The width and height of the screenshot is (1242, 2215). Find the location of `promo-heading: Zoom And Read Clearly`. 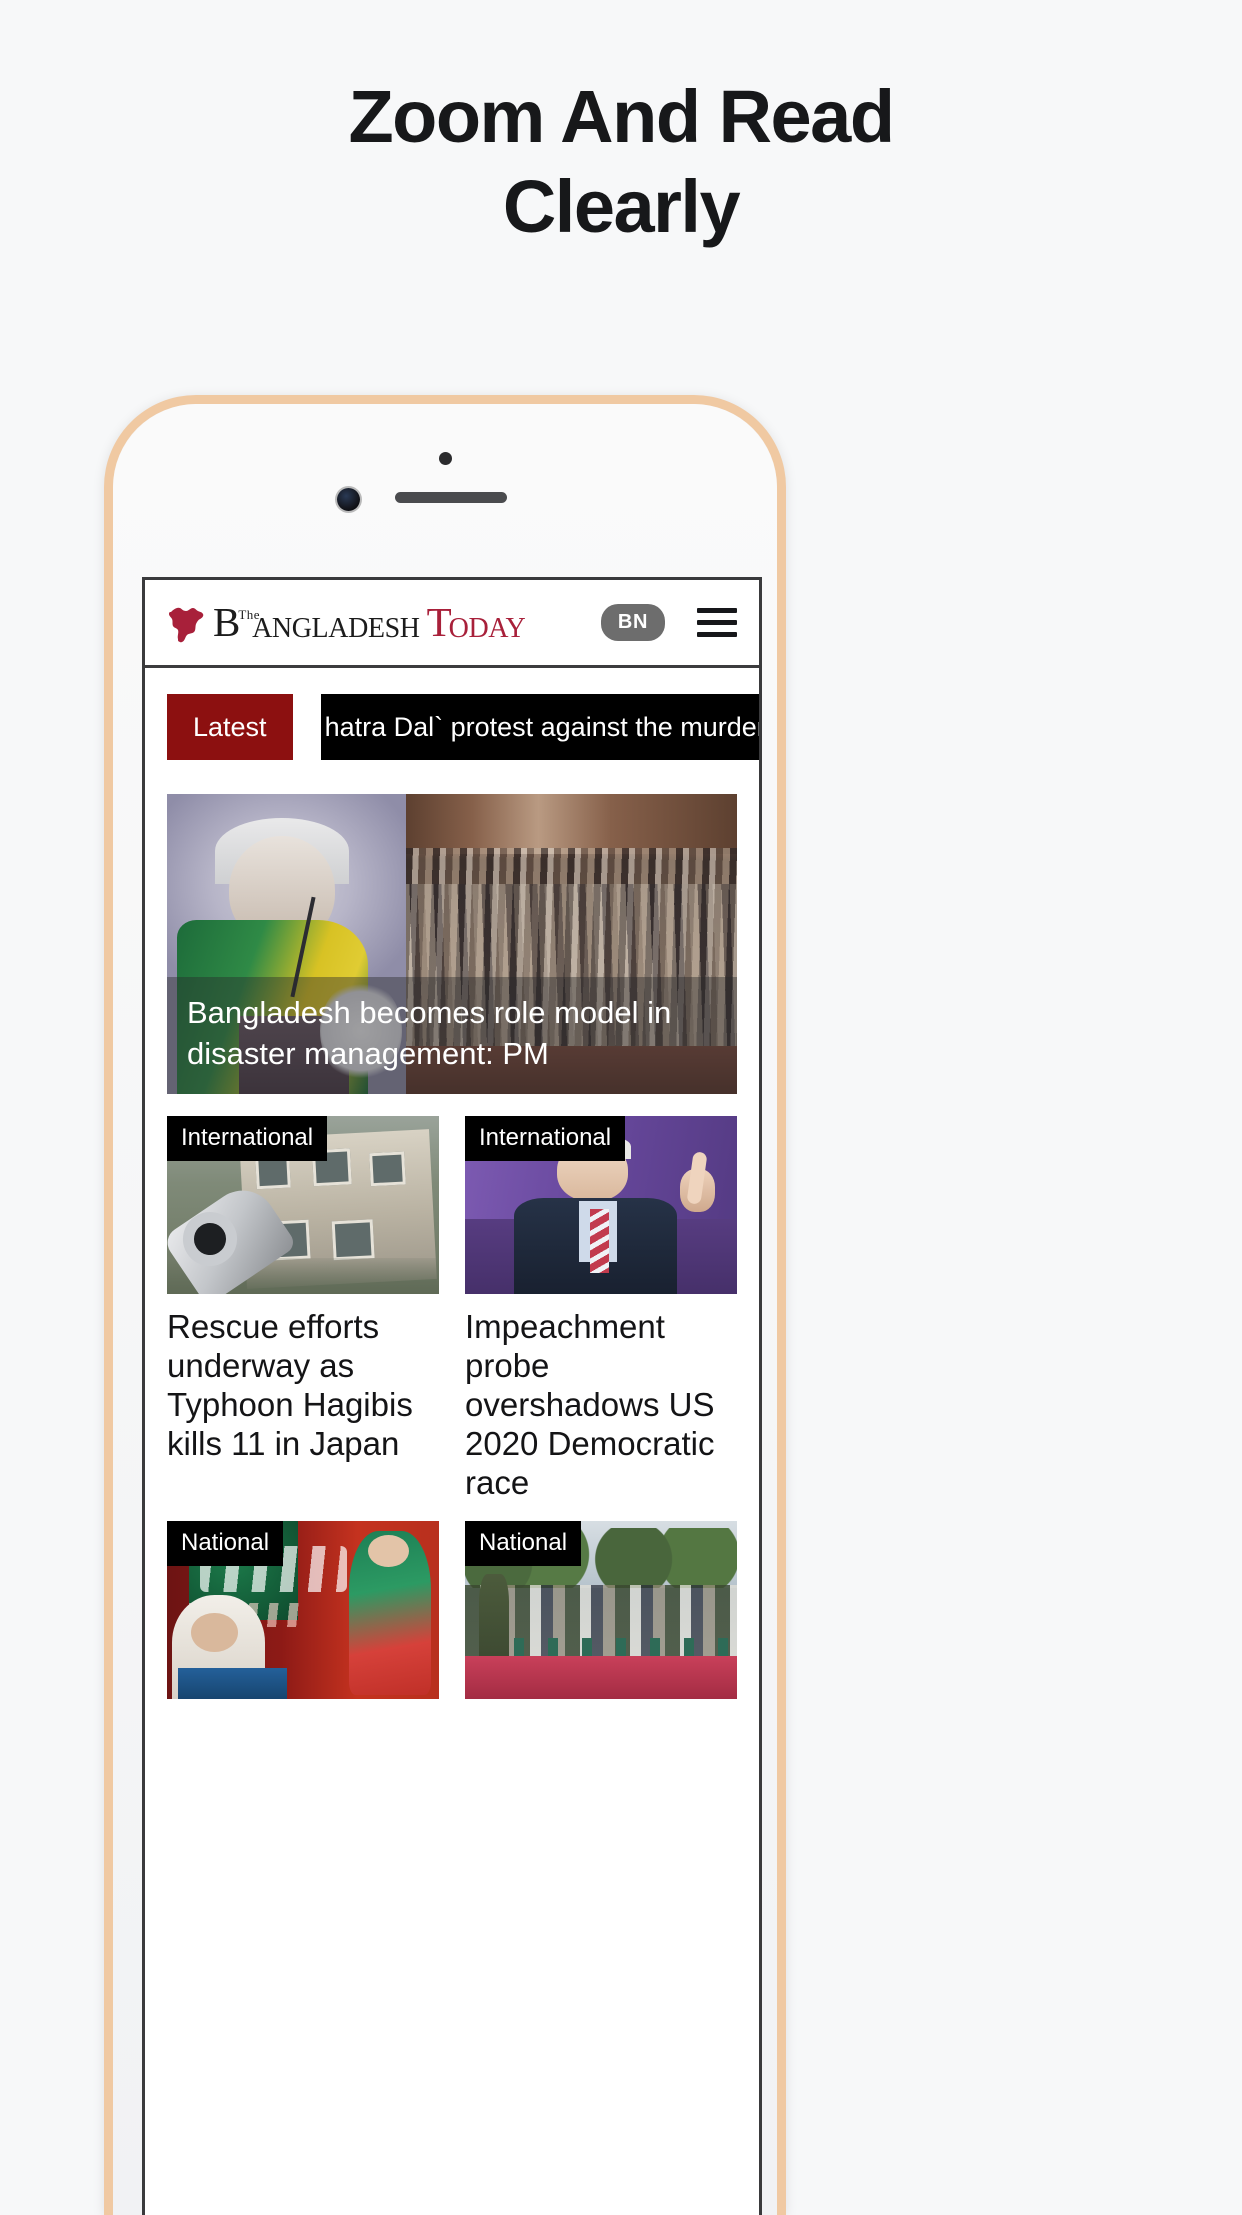

promo-heading: Zoom And Read Clearly is located at coordinates (621, 162).